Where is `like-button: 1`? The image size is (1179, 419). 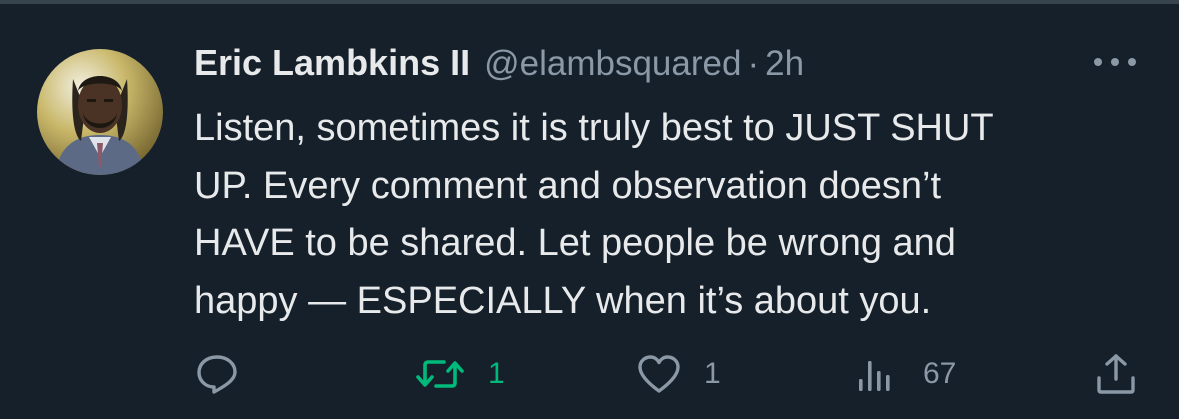 like-button: 1 is located at coordinates (678, 374).